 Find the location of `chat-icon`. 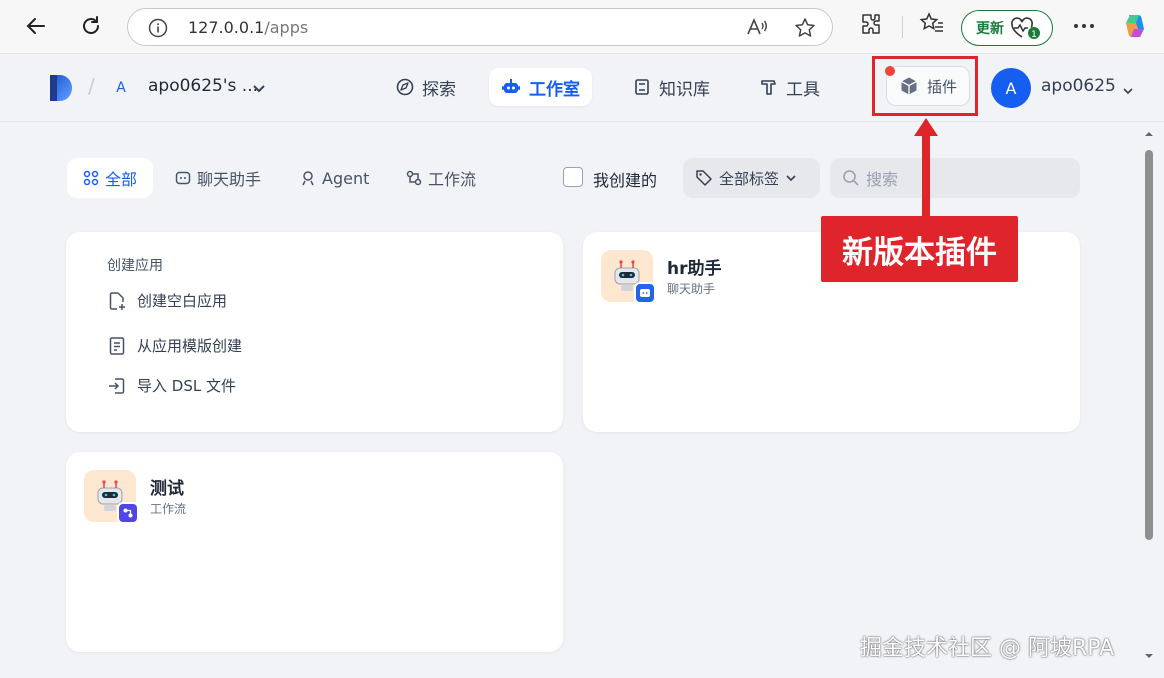

chat-icon is located at coordinates (183, 178).